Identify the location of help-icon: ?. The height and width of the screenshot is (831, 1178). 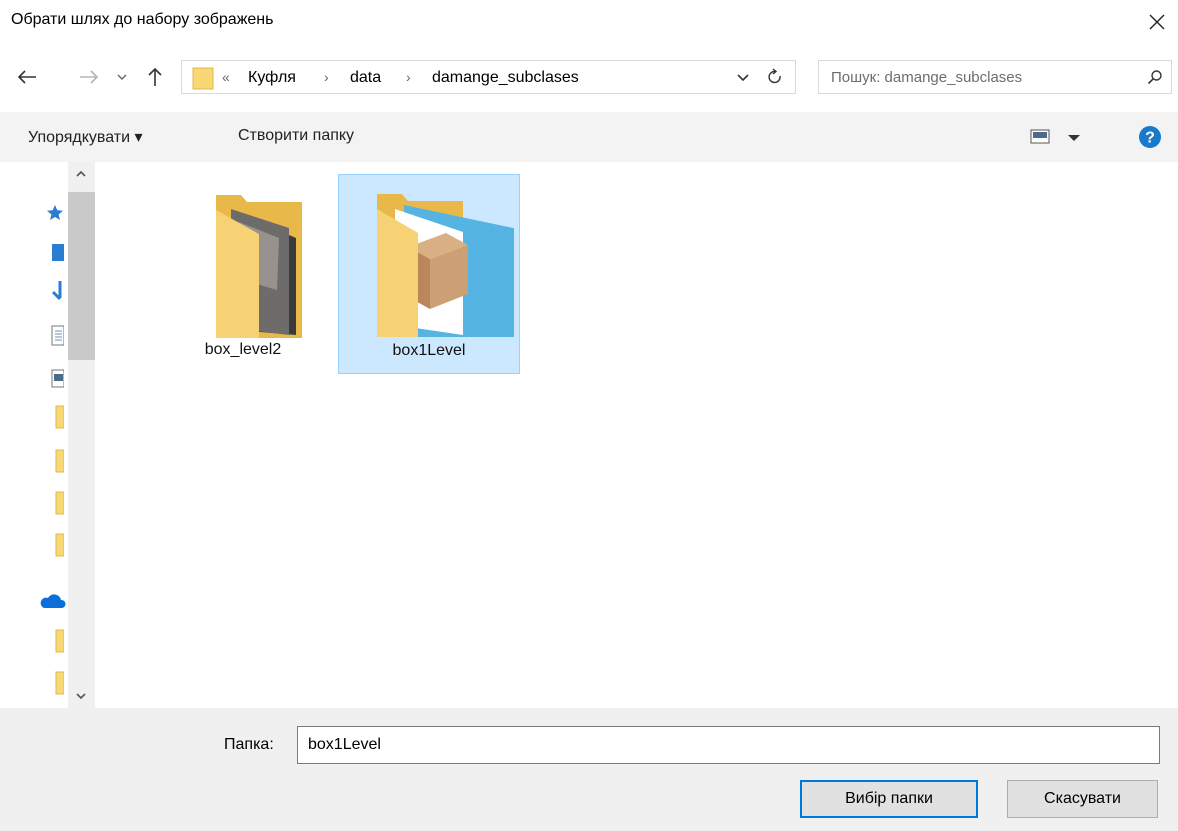
(1150, 137).